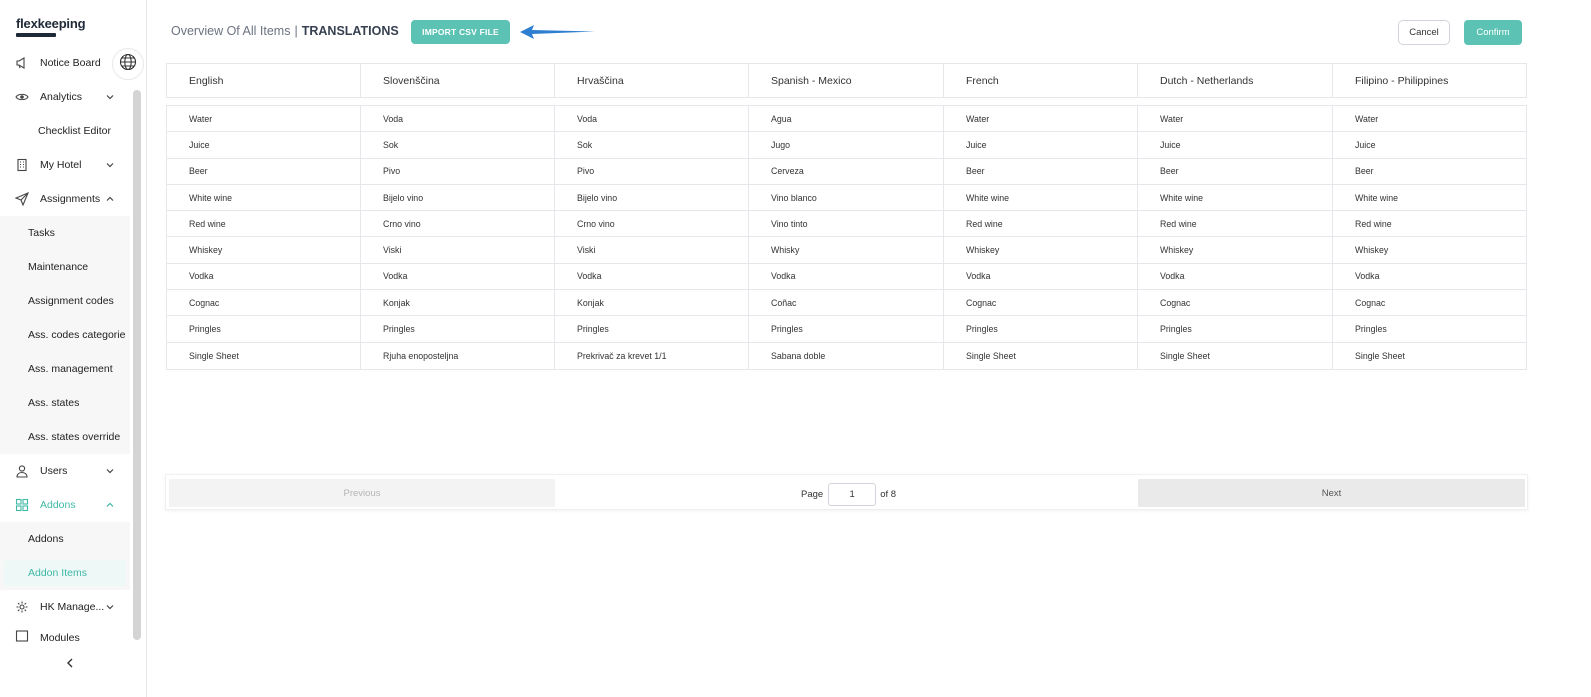  I want to click on translation-cell: Vino blanco, so click(846, 197).